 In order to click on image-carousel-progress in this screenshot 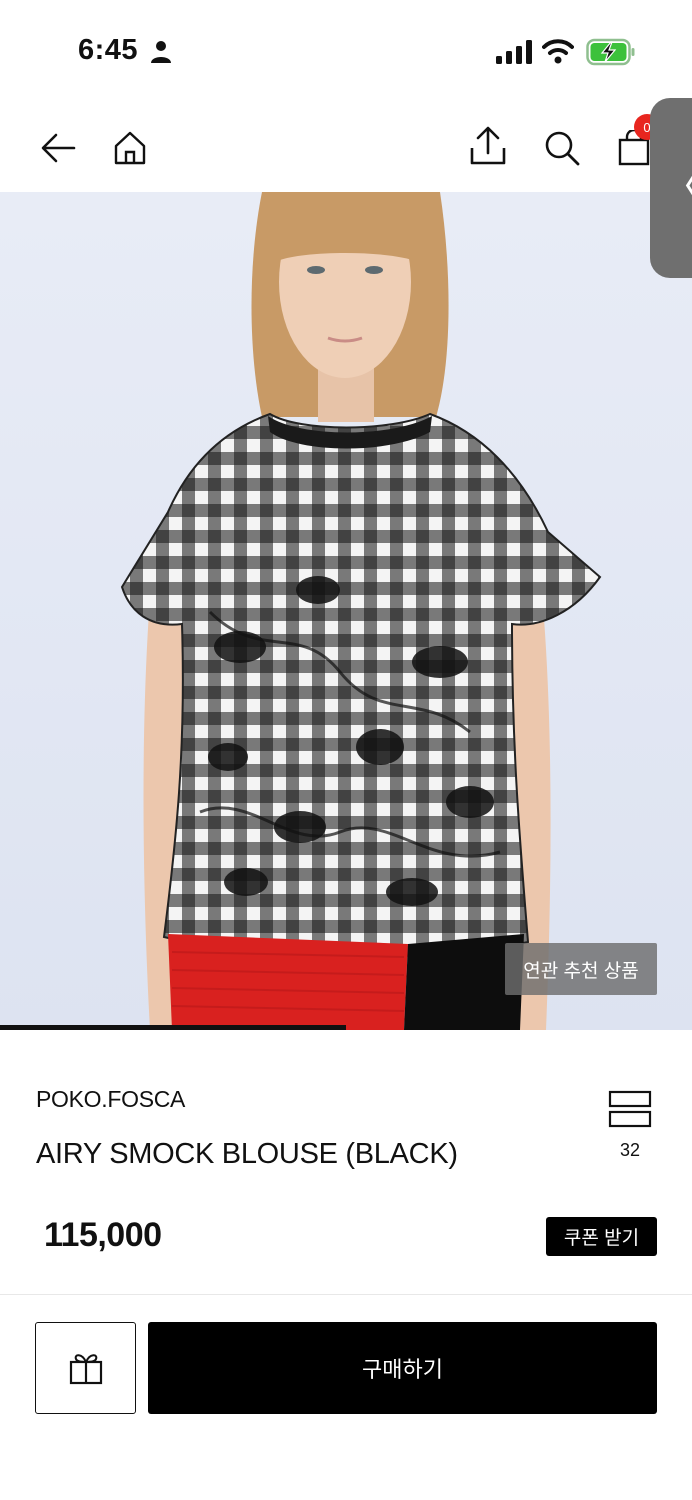, I will do `click(173, 1027)`.